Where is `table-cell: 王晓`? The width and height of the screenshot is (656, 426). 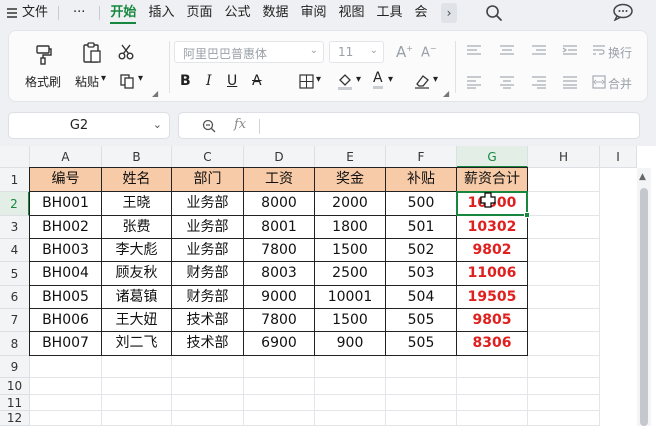
table-cell: 王晓 is located at coordinates (137, 204).